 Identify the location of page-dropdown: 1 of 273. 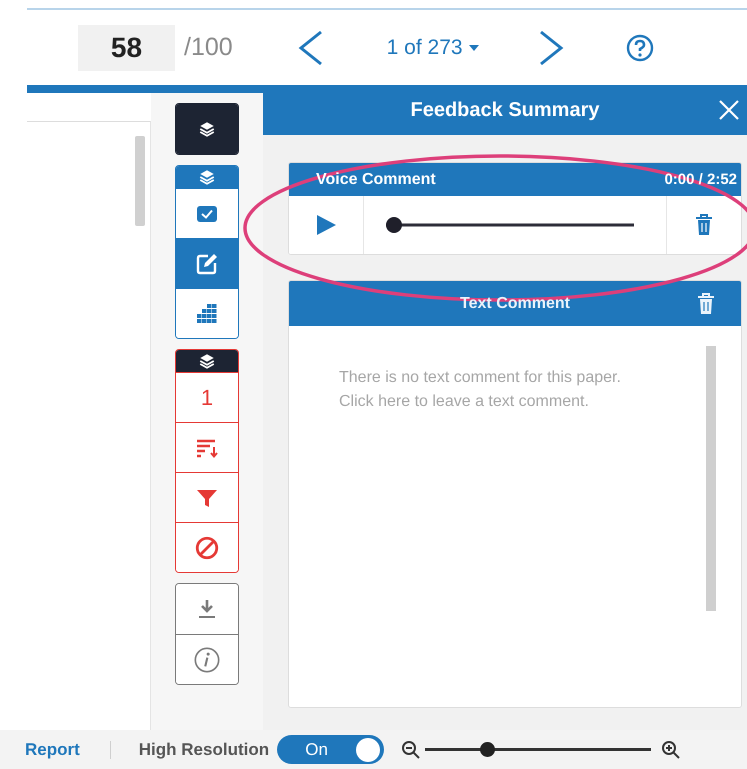
(432, 48).